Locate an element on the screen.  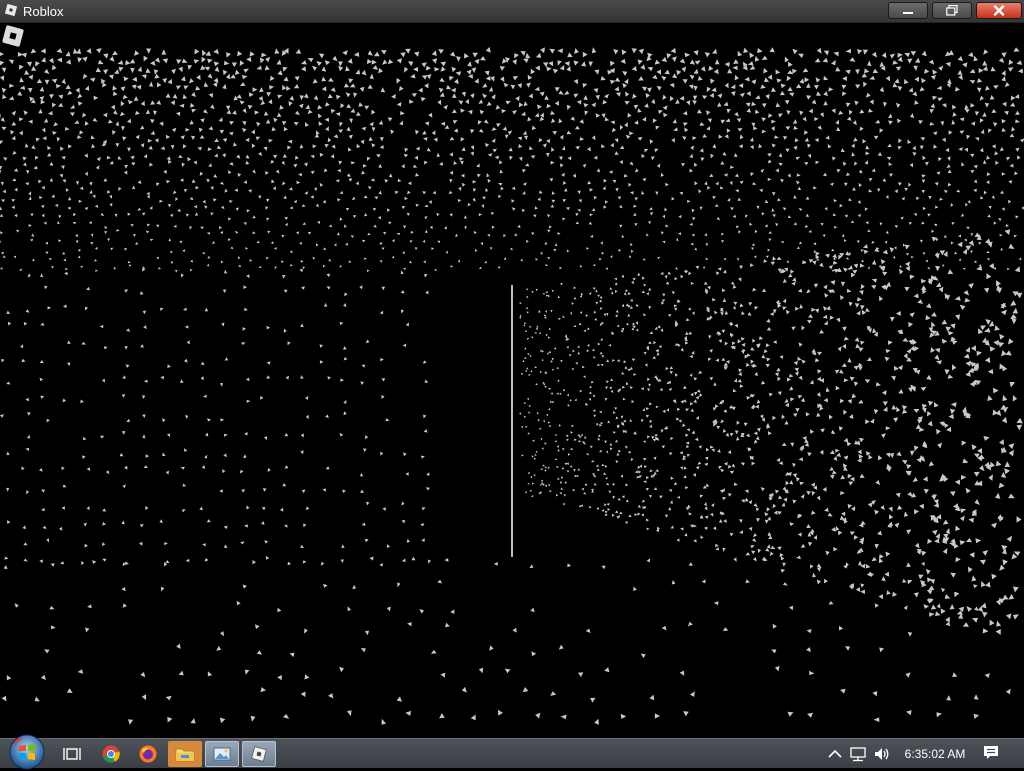
image-viewer-icon is located at coordinates (222, 754).